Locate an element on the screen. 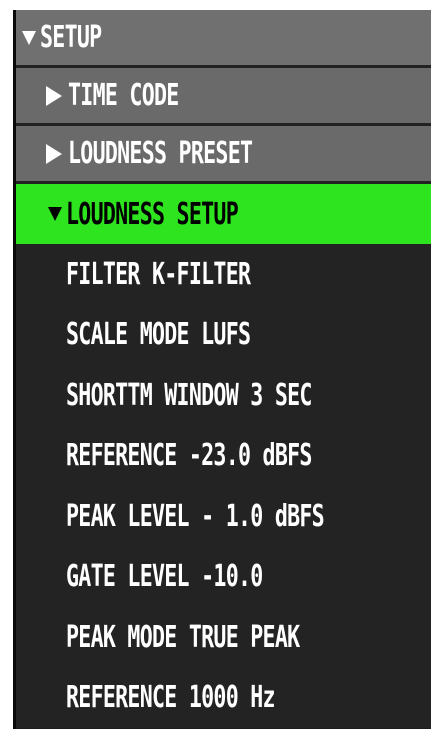  setting-scale-mode: SCALE MODE LUFS is located at coordinates (223, 334).